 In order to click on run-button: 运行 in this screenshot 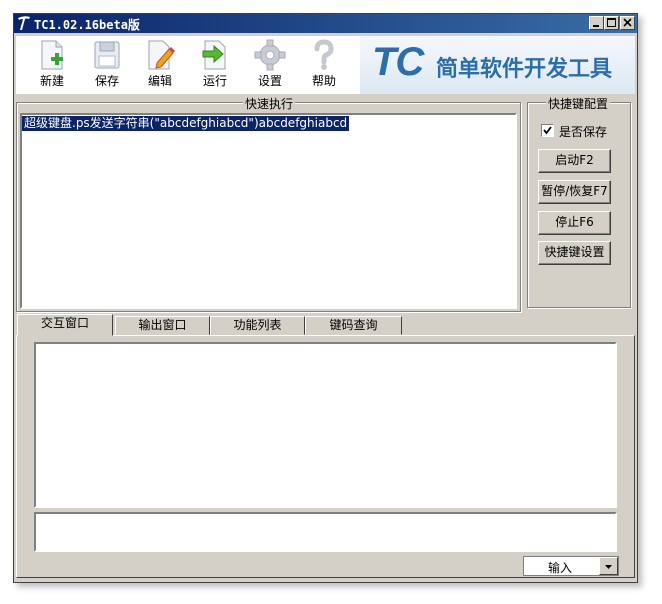, I will do `click(215, 65)`.